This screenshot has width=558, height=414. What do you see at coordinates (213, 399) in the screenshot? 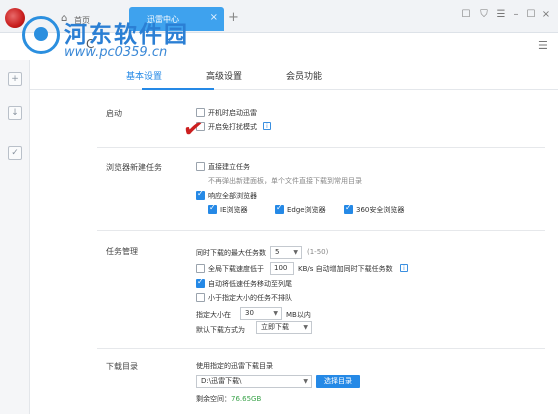
I see `free-space-label: 剩余空间：` at bounding box center [213, 399].